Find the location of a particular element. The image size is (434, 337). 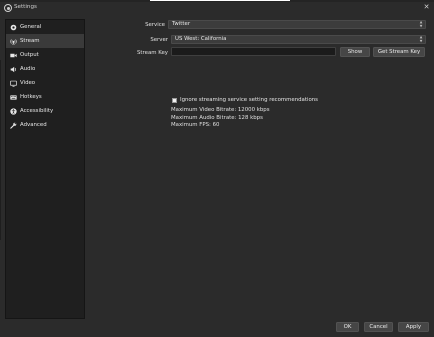

service-dropdown: Twitter ▲ ▼ is located at coordinates (297, 24).